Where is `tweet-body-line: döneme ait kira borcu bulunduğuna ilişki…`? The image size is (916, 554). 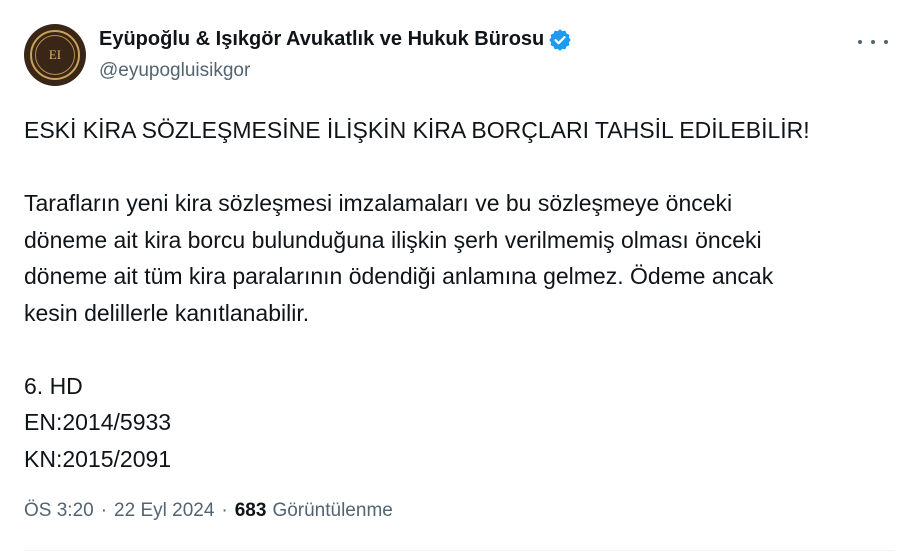
tweet-body-line: döneme ait kira borcu bulunduğuna ilişki… is located at coordinates (393, 239).